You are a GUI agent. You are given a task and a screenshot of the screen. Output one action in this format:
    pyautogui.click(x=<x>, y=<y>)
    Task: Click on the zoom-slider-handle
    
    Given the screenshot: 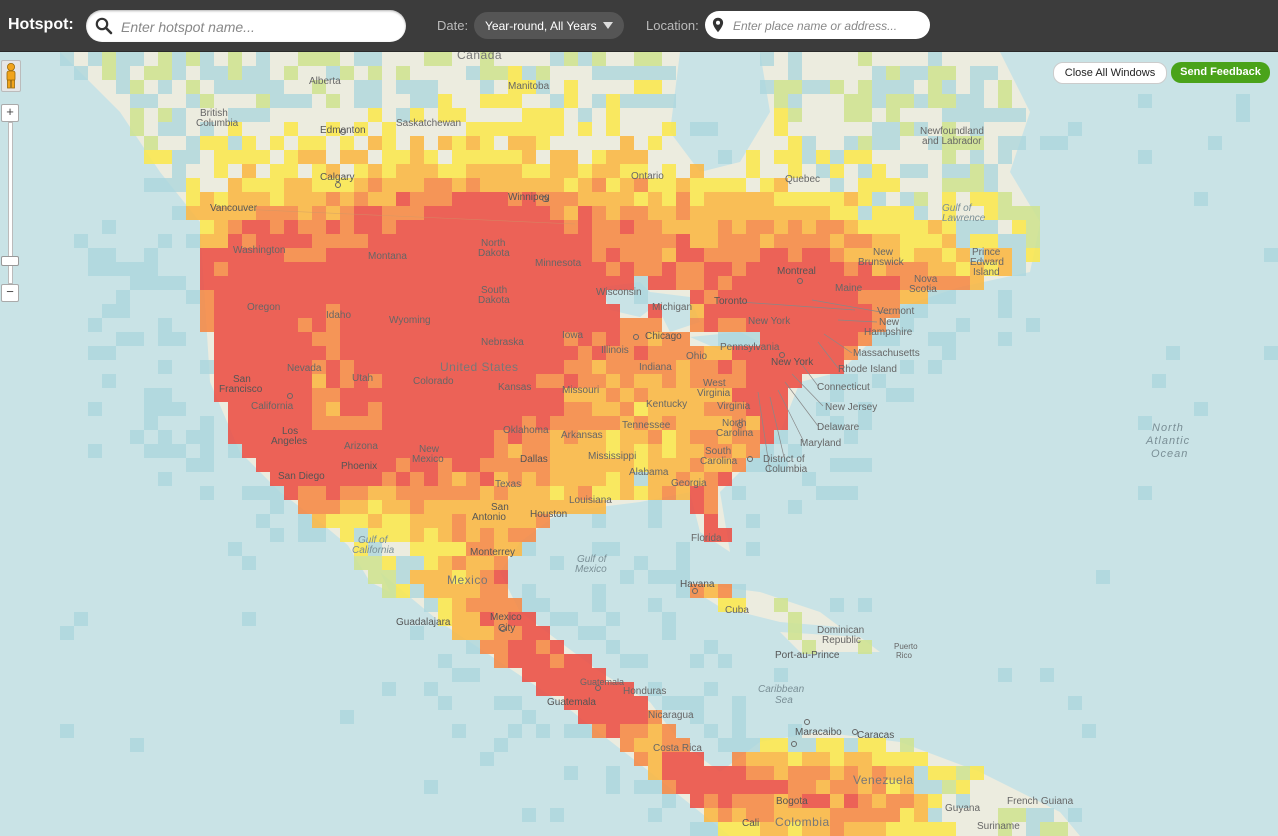 What is the action you would take?
    pyautogui.click(x=10, y=261)
    